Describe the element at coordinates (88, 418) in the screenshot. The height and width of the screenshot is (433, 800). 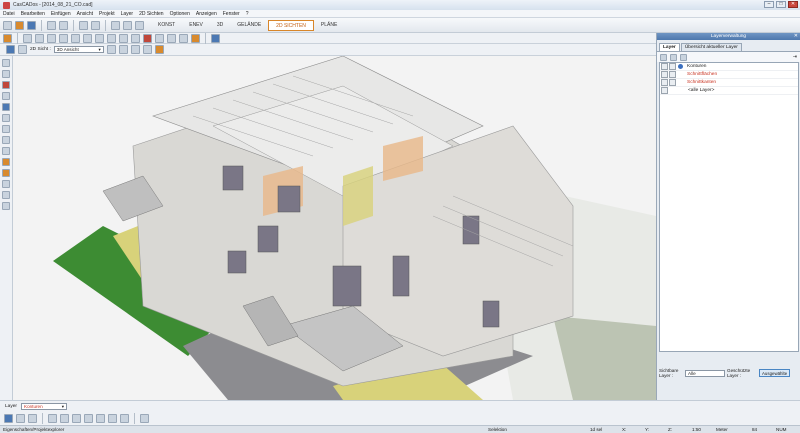
I see `copy-icon` at that location.